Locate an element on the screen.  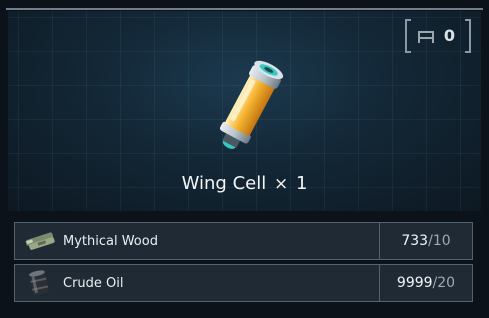
material-name: Crude Oil is located at coordinates (93, 283).